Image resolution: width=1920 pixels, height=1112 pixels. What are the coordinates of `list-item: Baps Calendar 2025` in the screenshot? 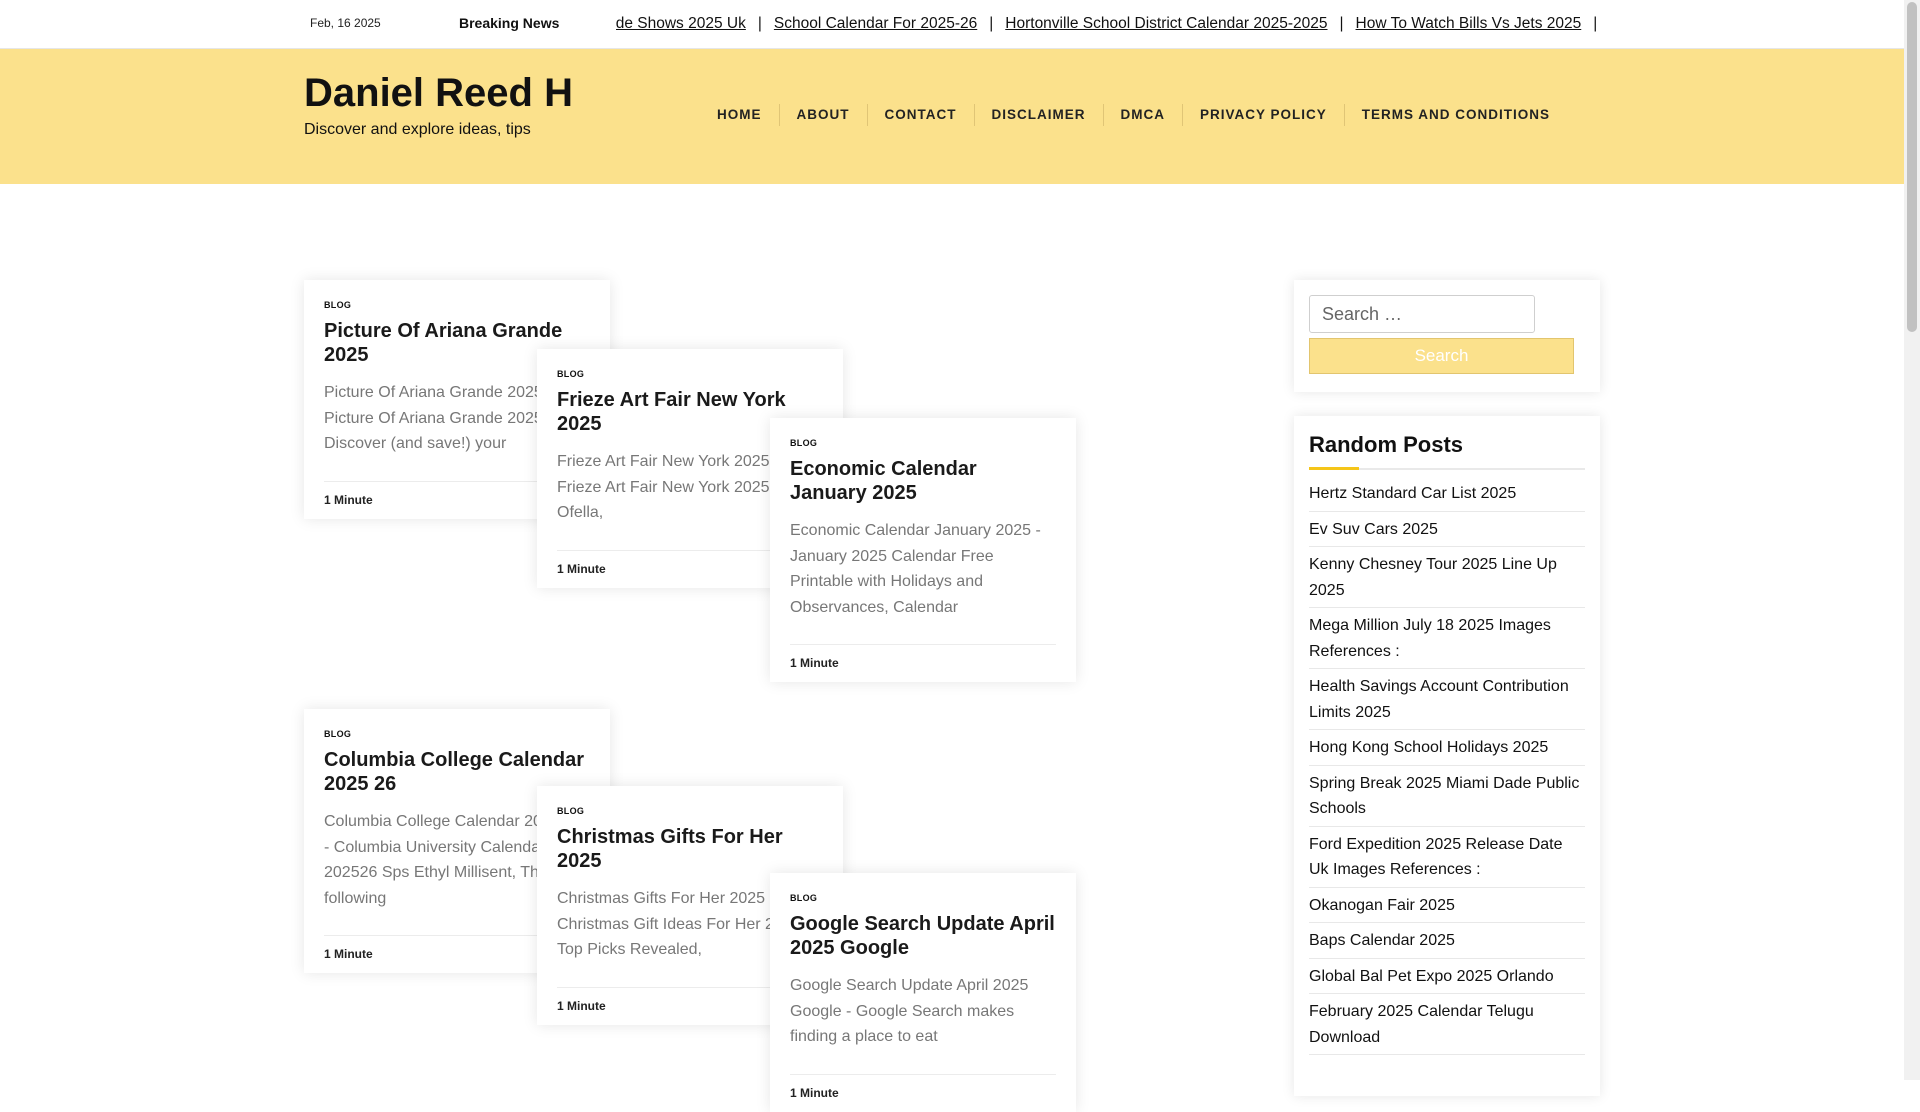 It's located at (1447, 941).